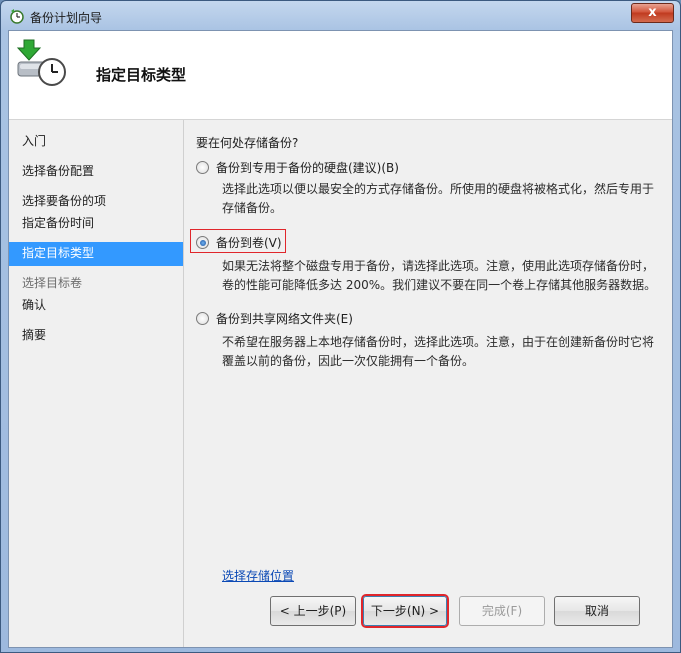  I want to click on option-network-folder: 备份到共享网络文件夹(E), so click(274, 318).